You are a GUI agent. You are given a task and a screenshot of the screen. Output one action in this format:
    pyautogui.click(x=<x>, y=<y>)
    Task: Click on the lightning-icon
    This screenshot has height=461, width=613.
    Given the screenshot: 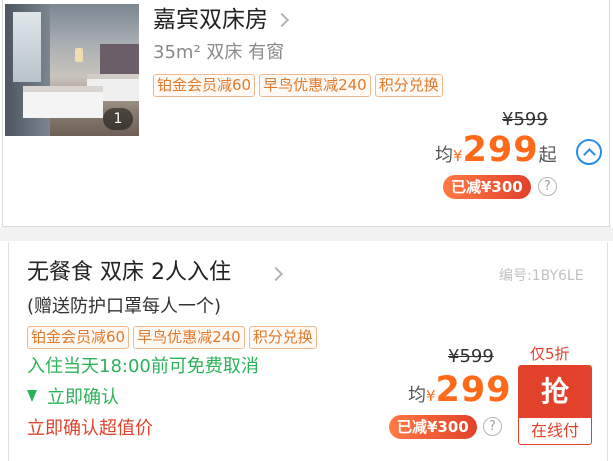 What is the action you would take?
    pyautogui.click(x=32, y=396)
    